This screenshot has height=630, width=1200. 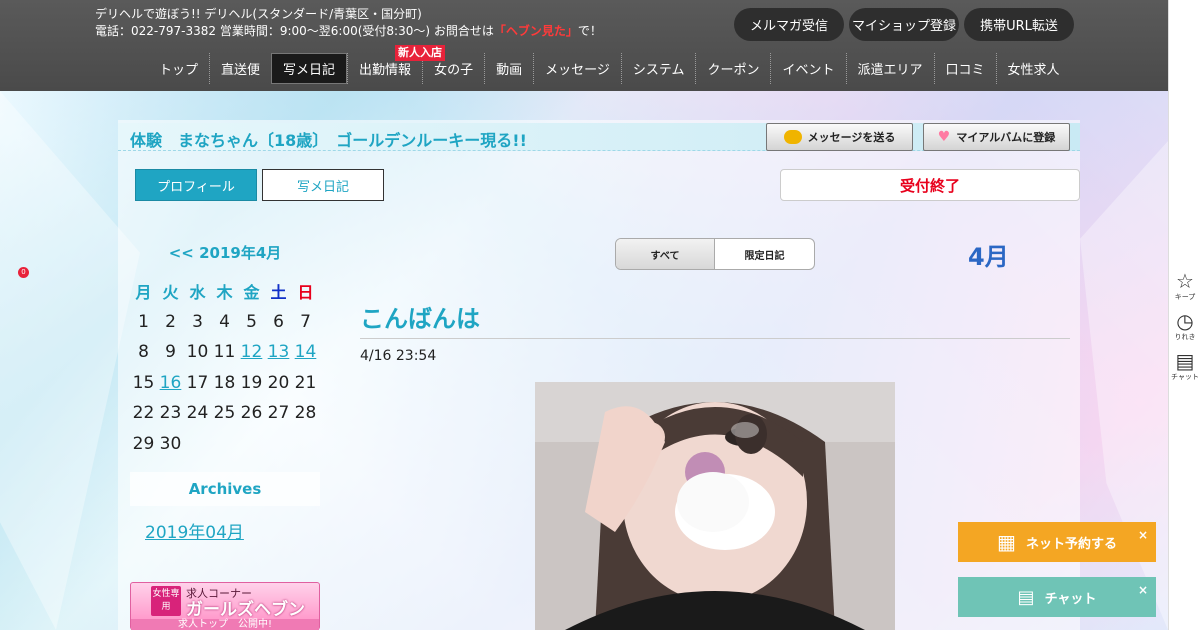 What do you see at coordinates (1185, 361) in the screenshot?
I see `chat-icon: ▤` at bounding box center [1185, 361].